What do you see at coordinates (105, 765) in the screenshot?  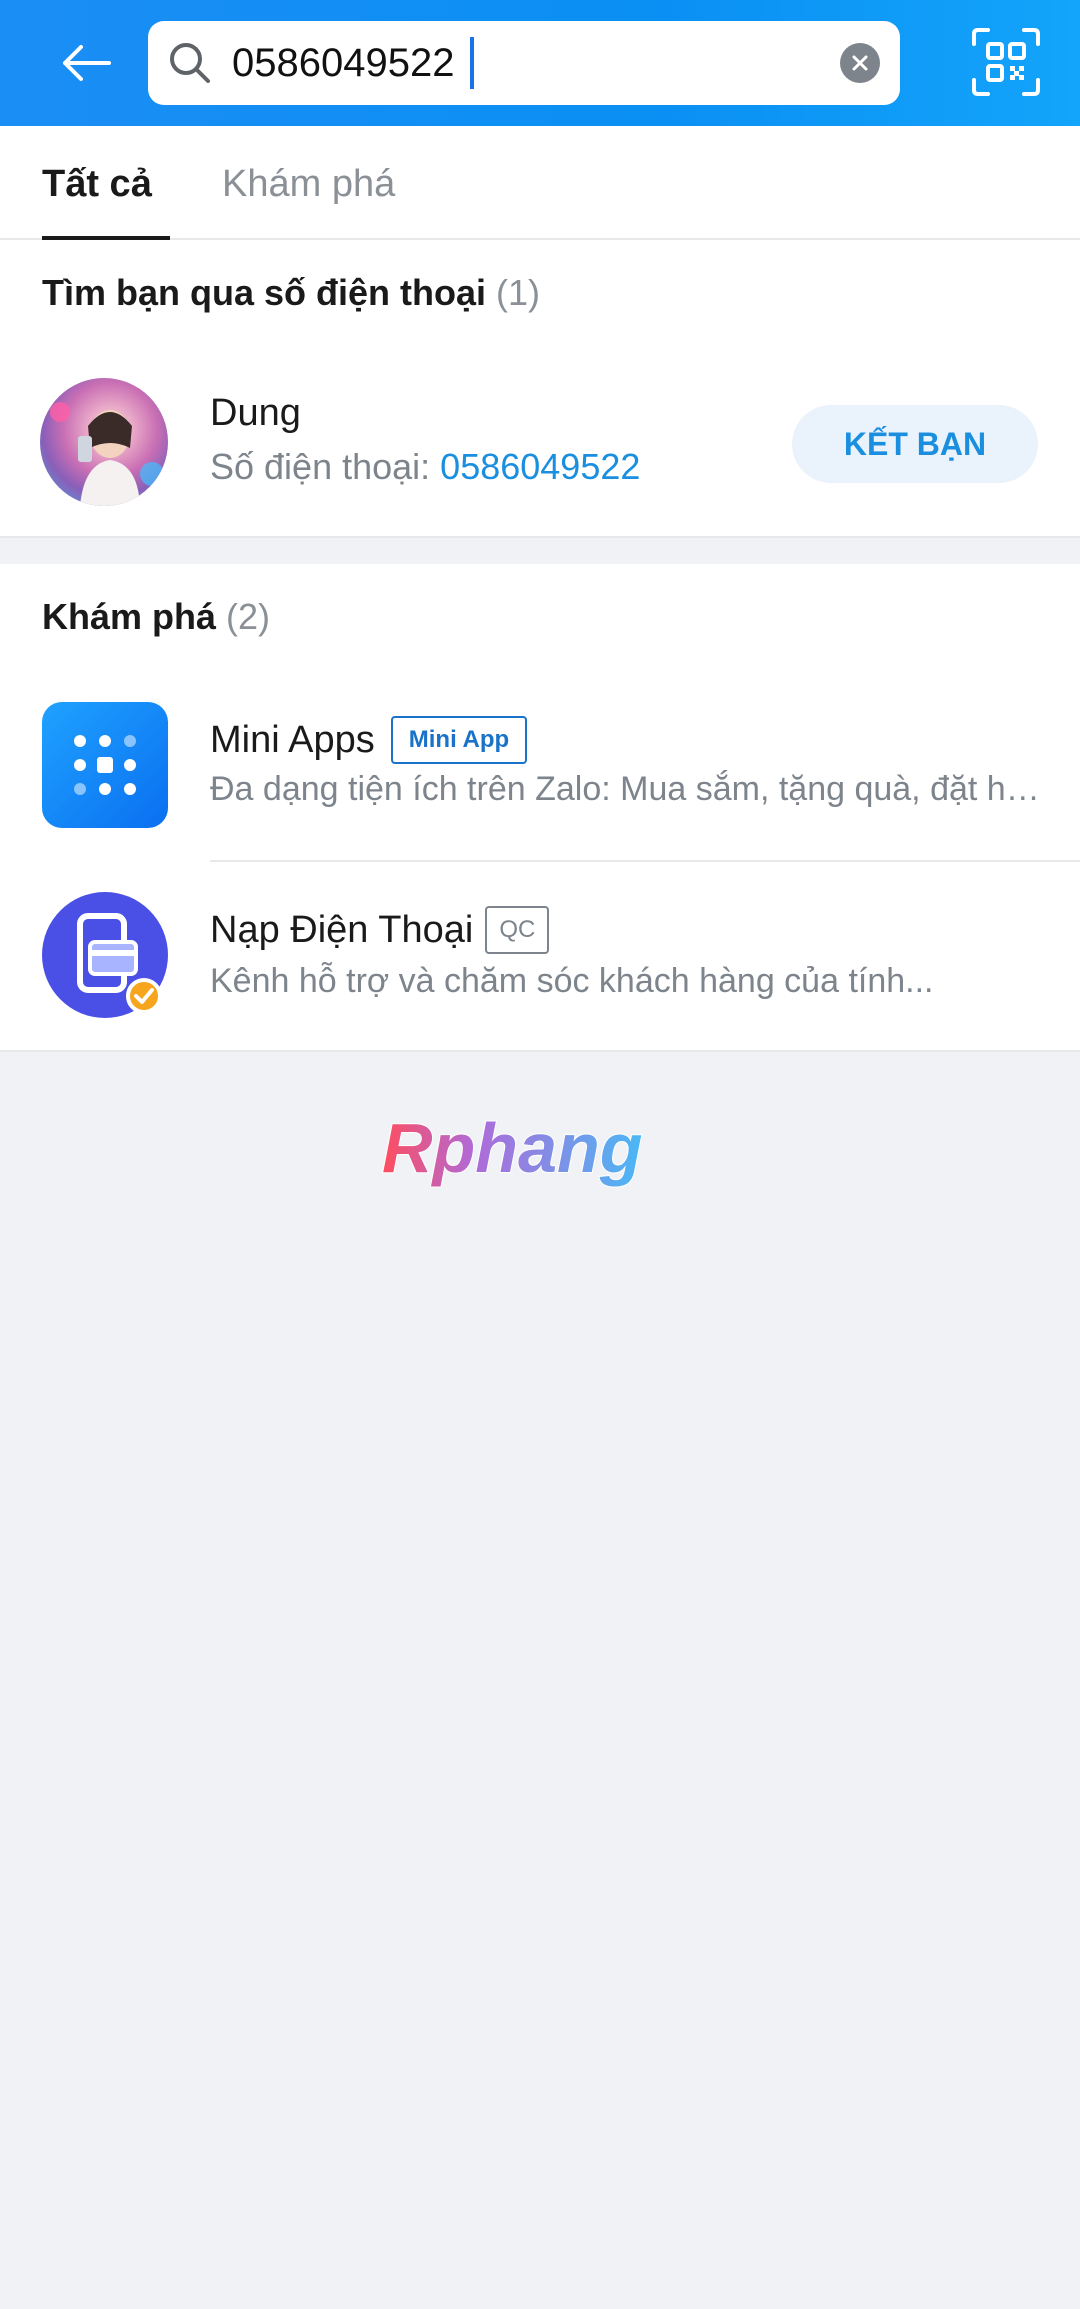 I see `mini-apps-icon` at bounding box center [105, 765].